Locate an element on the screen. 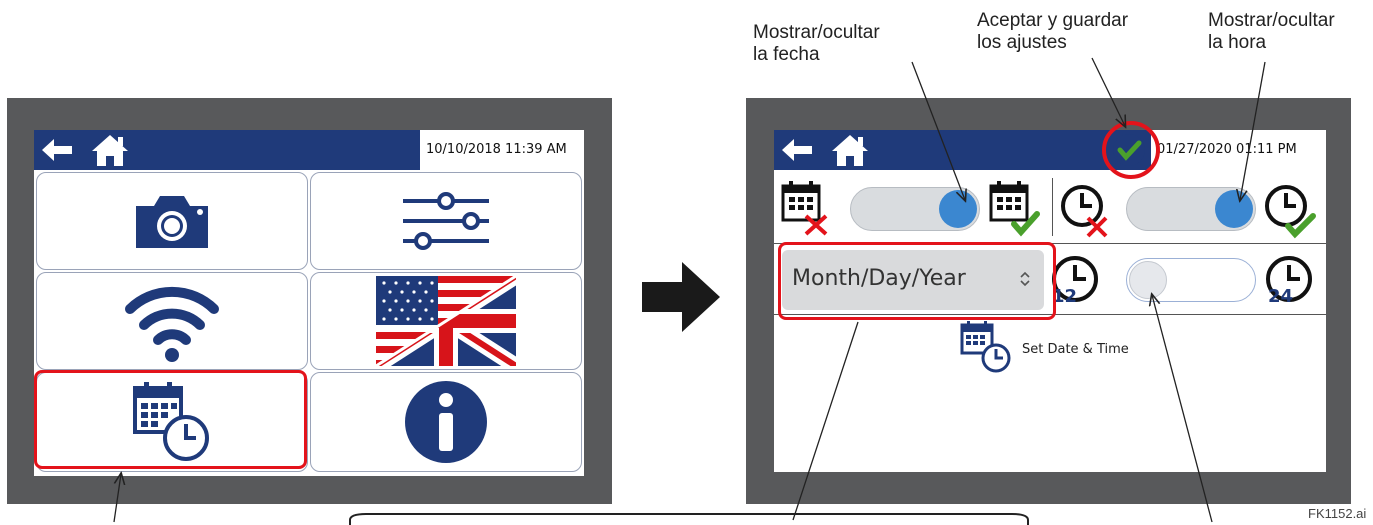 This screenshot has width=1373, height=525. leader-date-time-tile is located at coordinates (117, 498).